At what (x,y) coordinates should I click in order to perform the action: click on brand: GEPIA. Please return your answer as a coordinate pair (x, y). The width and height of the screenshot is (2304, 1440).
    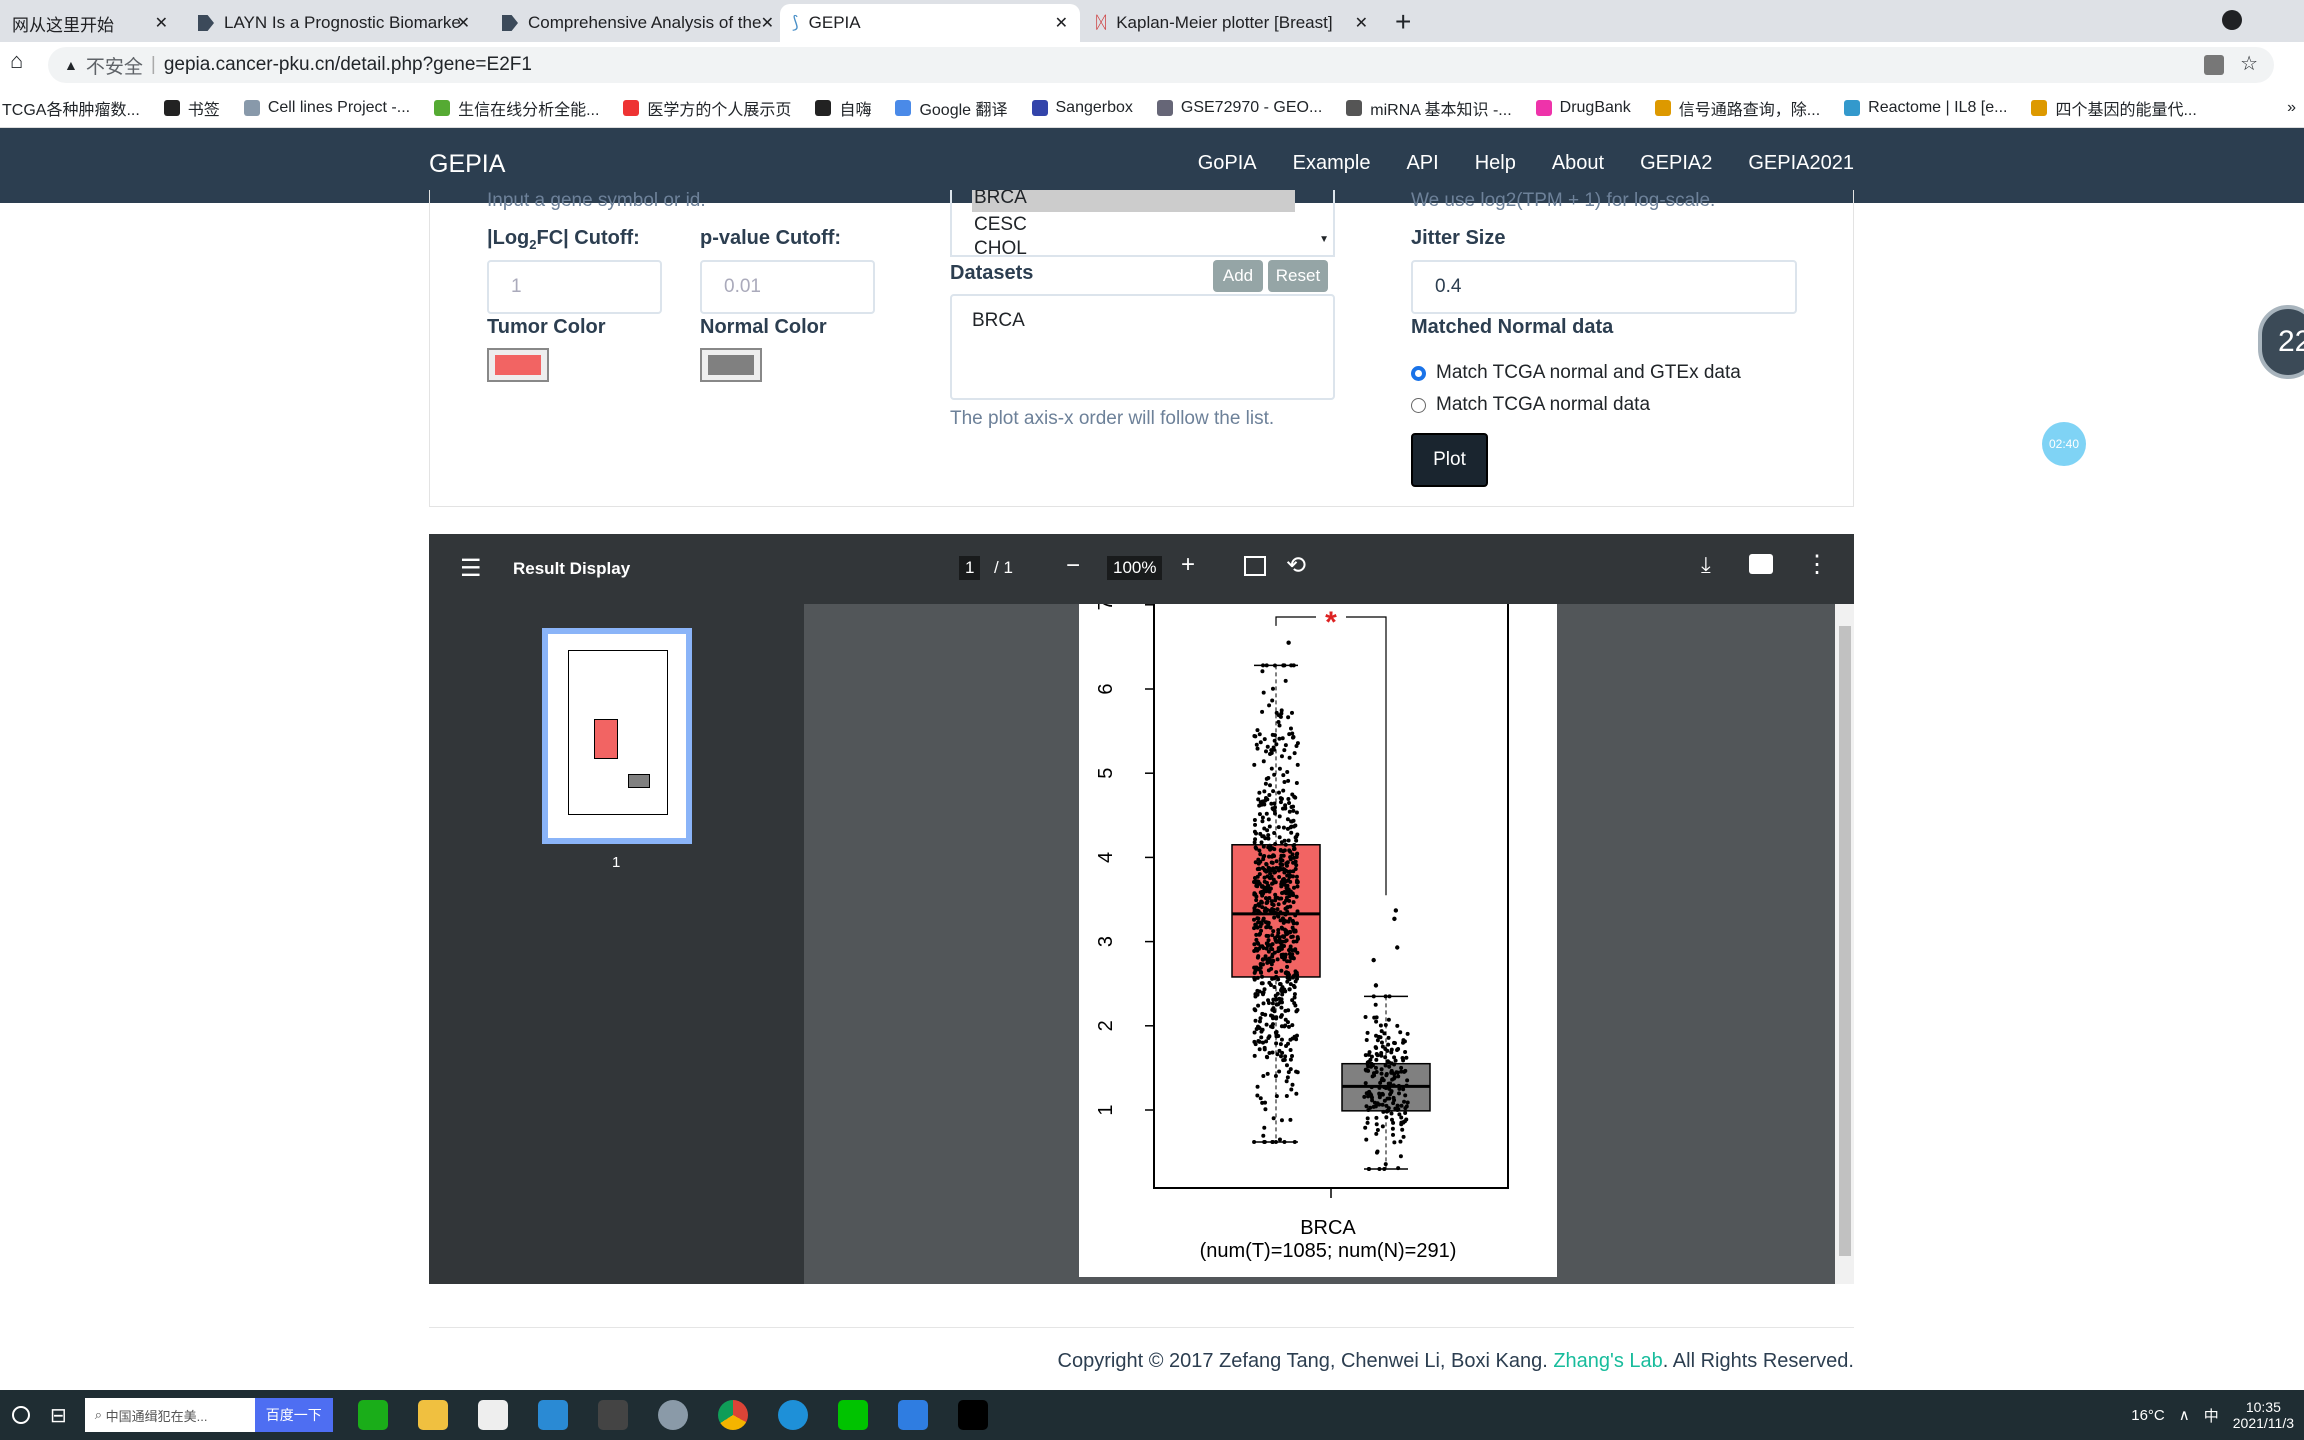
    Looking at the image, I should click on (467, 164).